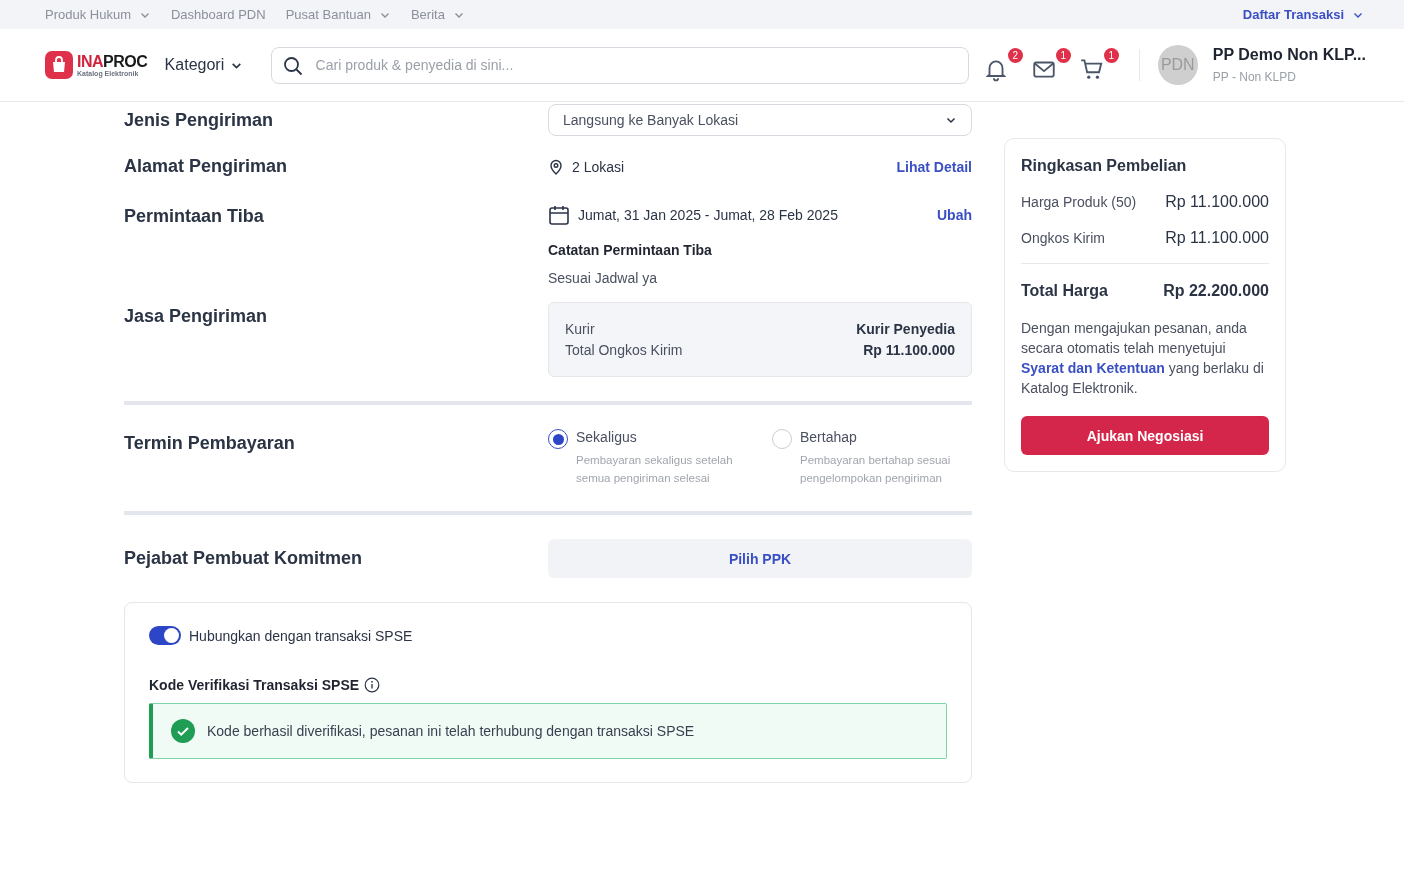 The image size is (1404, 875). Describe the element at coordinates (1145, 435) in the screenshot. I see `submit-negotiation-button: Ajukan Negosiasi` at that location.